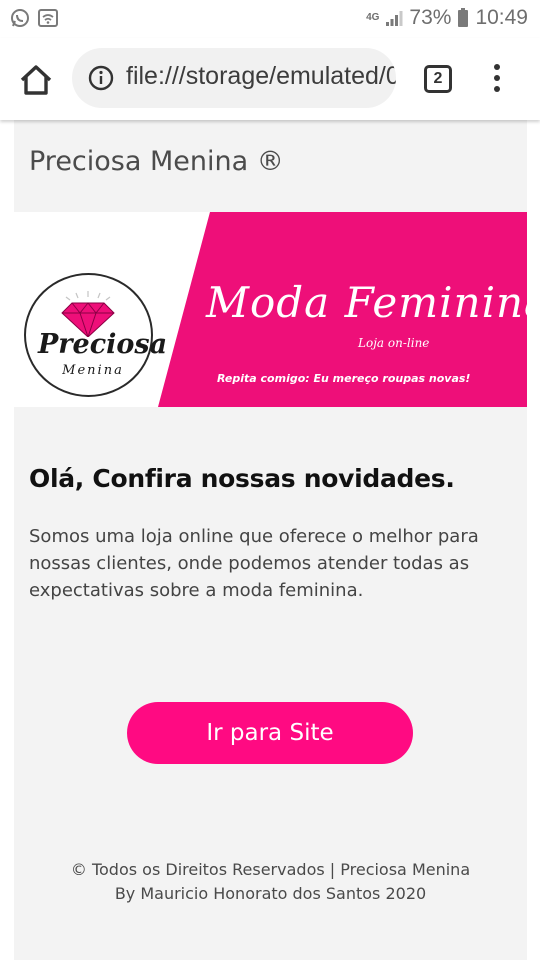 The width and height of the screenshot is (540, 960). Describe the element at coordinates (430, 17) in the screenshot. I see `battery-percent: 73%` at that location.